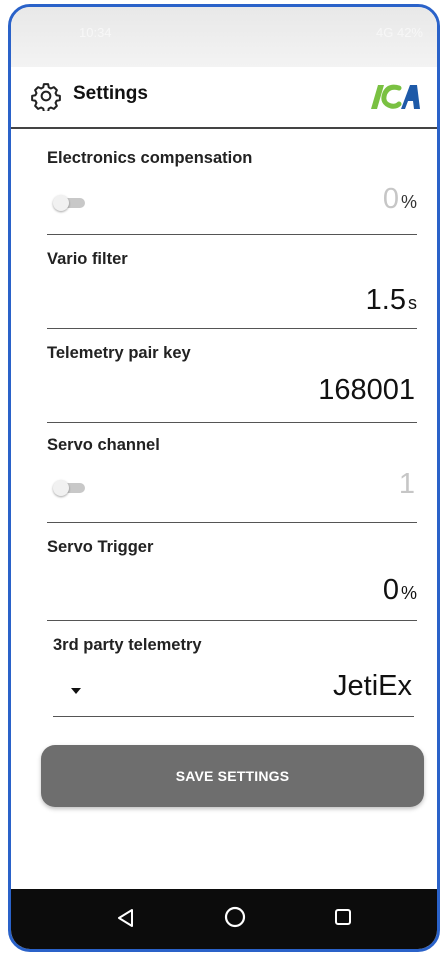 The image size is (443, 957). I want to click on home-icon, so click(235, 917).